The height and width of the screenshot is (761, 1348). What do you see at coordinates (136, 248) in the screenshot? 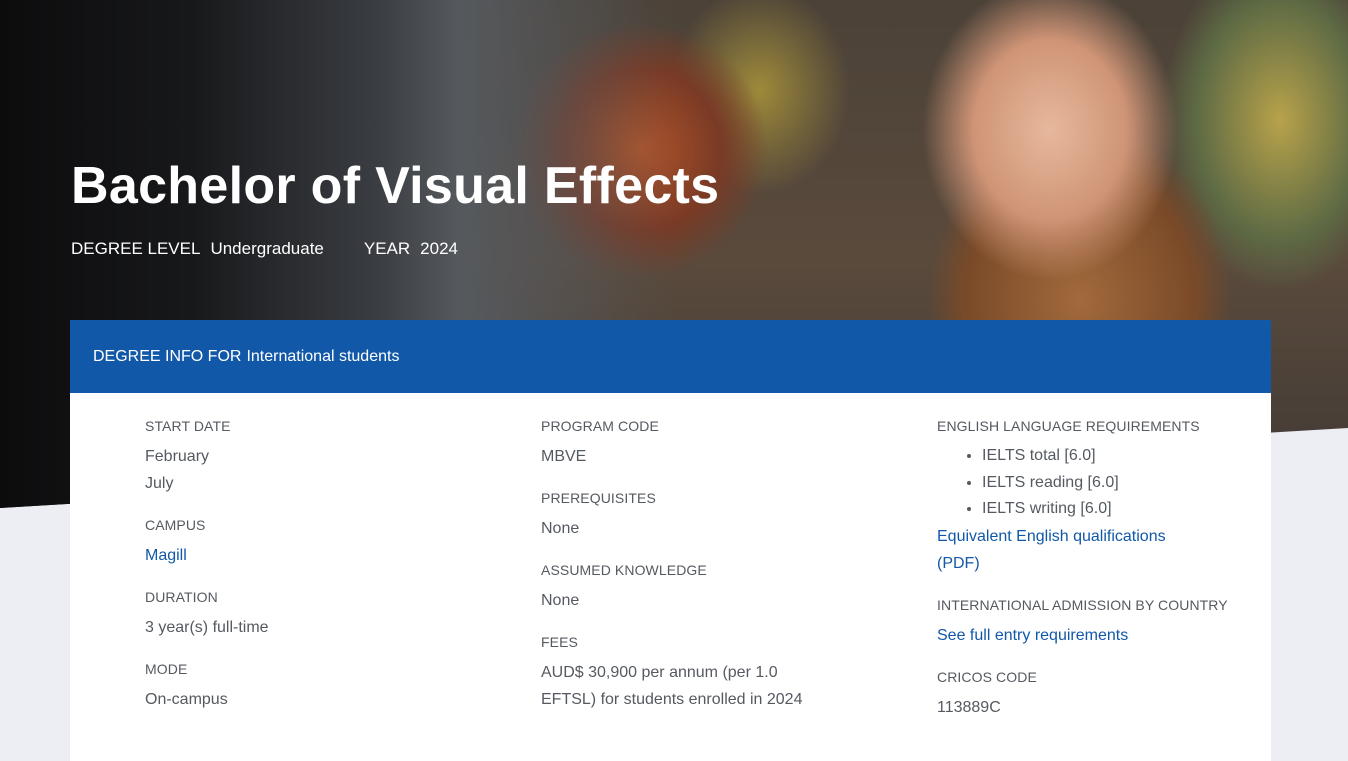
I see `degree-level-label: DEGREE LEVEL` at bounding box center [136, 248].